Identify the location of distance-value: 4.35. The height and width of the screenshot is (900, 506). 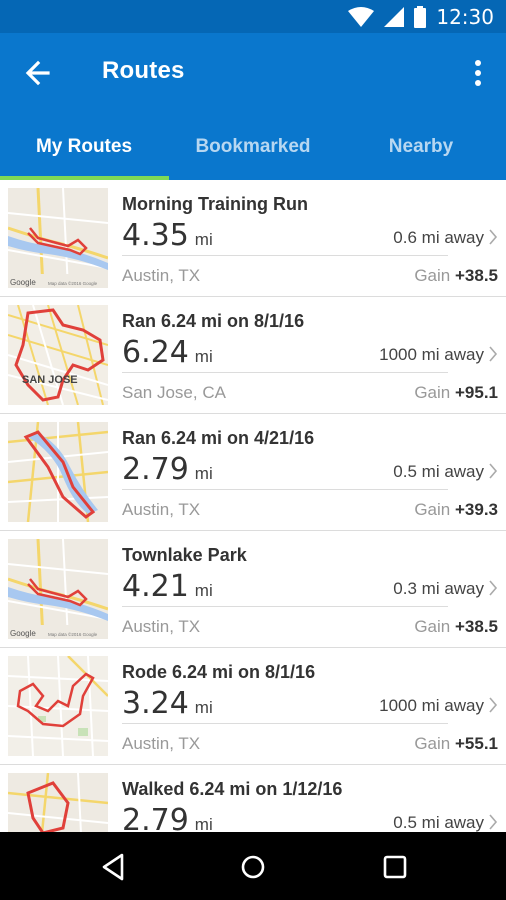
(155, 235).